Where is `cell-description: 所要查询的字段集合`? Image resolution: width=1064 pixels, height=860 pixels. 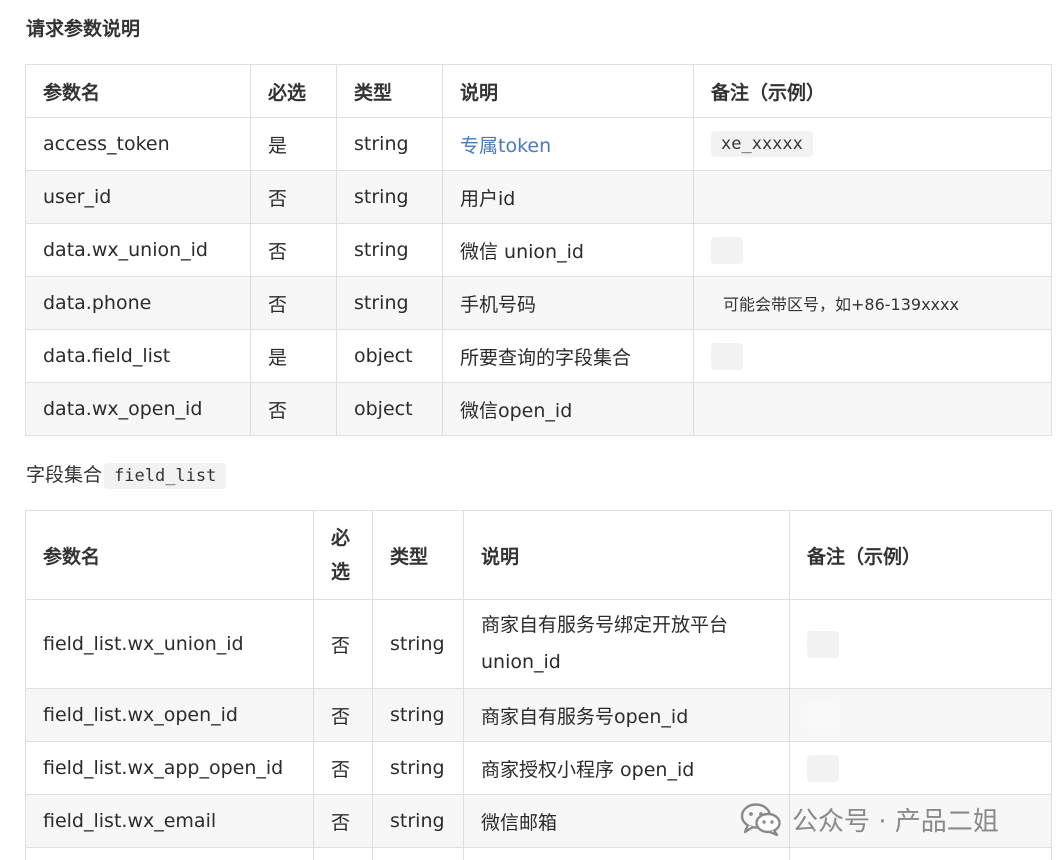
cell-description: 所要查询的字段集合 is located at coordinates (568, 356).